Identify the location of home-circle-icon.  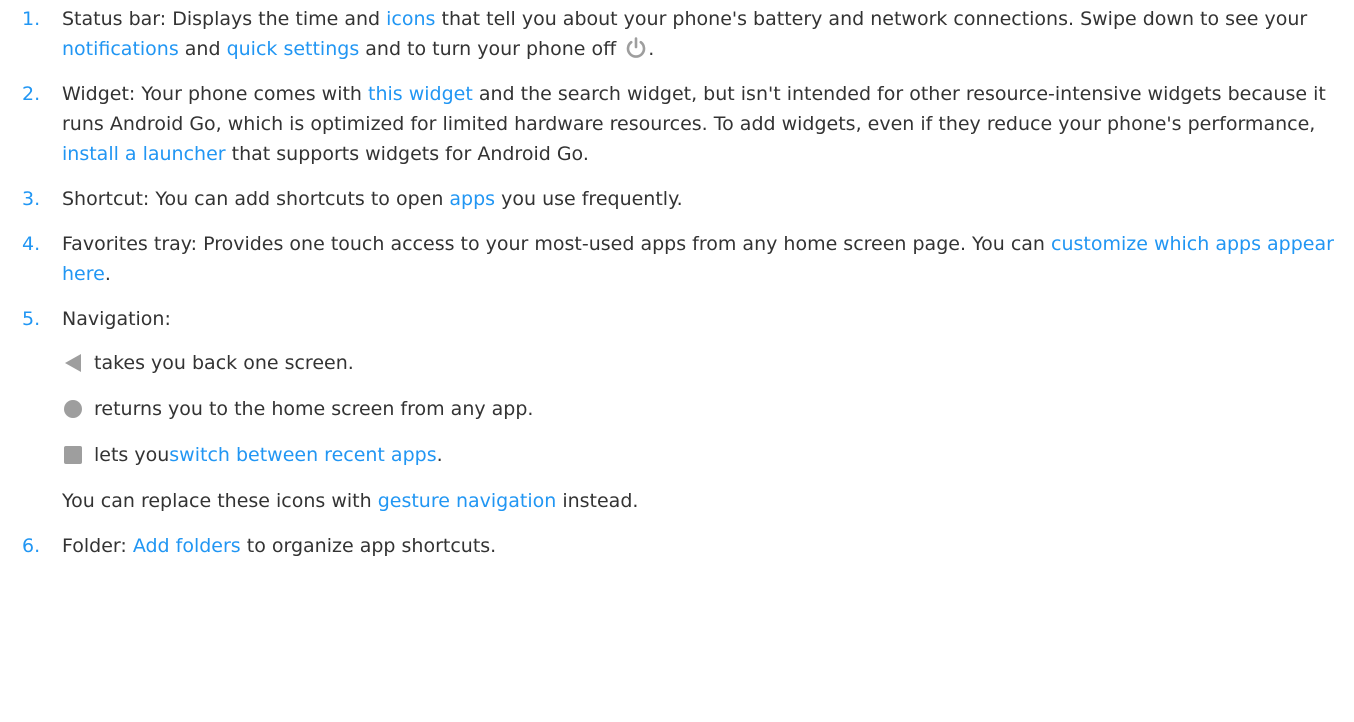
(73, 409).